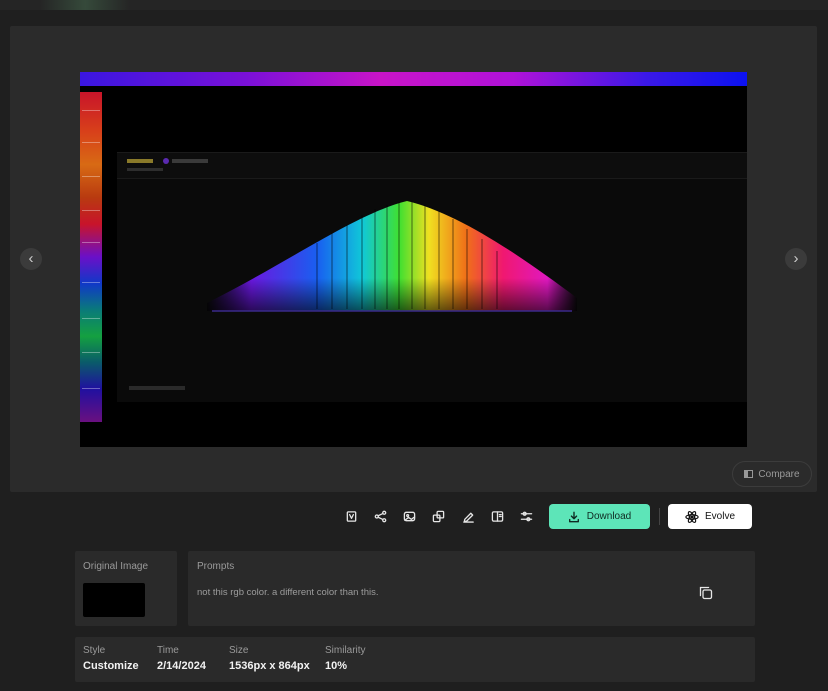 This screenshot has height=691, width=828. I want to click on image-button, so click(410, 517).